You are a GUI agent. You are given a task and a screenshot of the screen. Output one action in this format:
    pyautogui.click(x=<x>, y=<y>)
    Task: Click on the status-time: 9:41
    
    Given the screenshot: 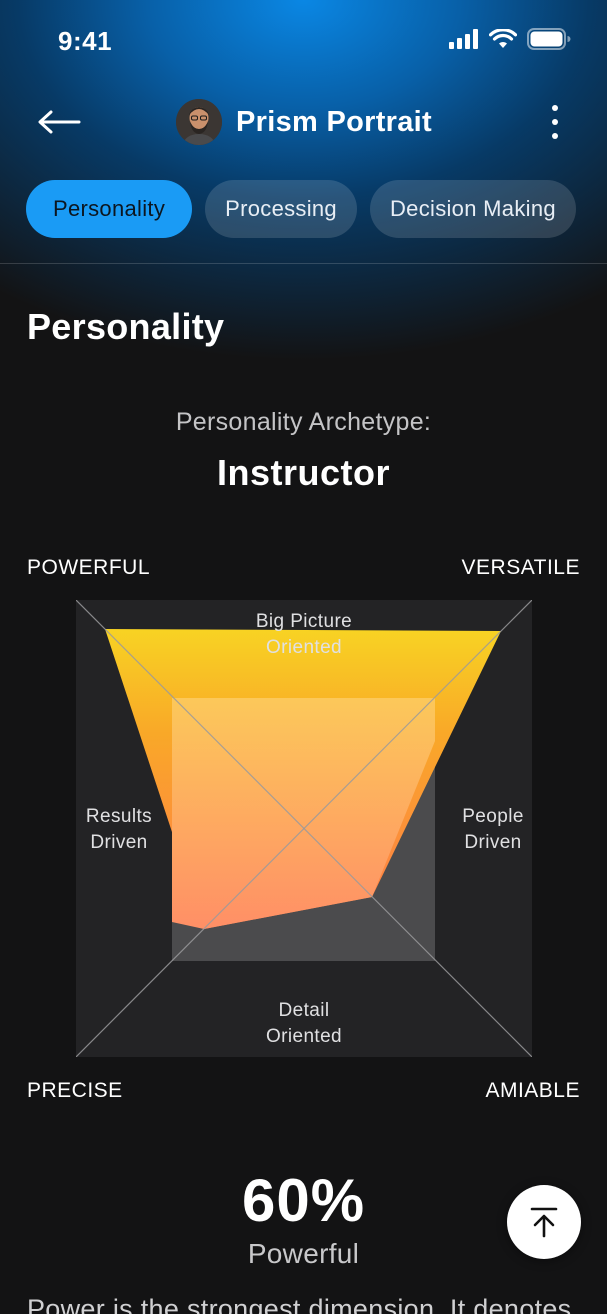 What is the action you would take?
    pyautogui.click(x=85, y=41)
    